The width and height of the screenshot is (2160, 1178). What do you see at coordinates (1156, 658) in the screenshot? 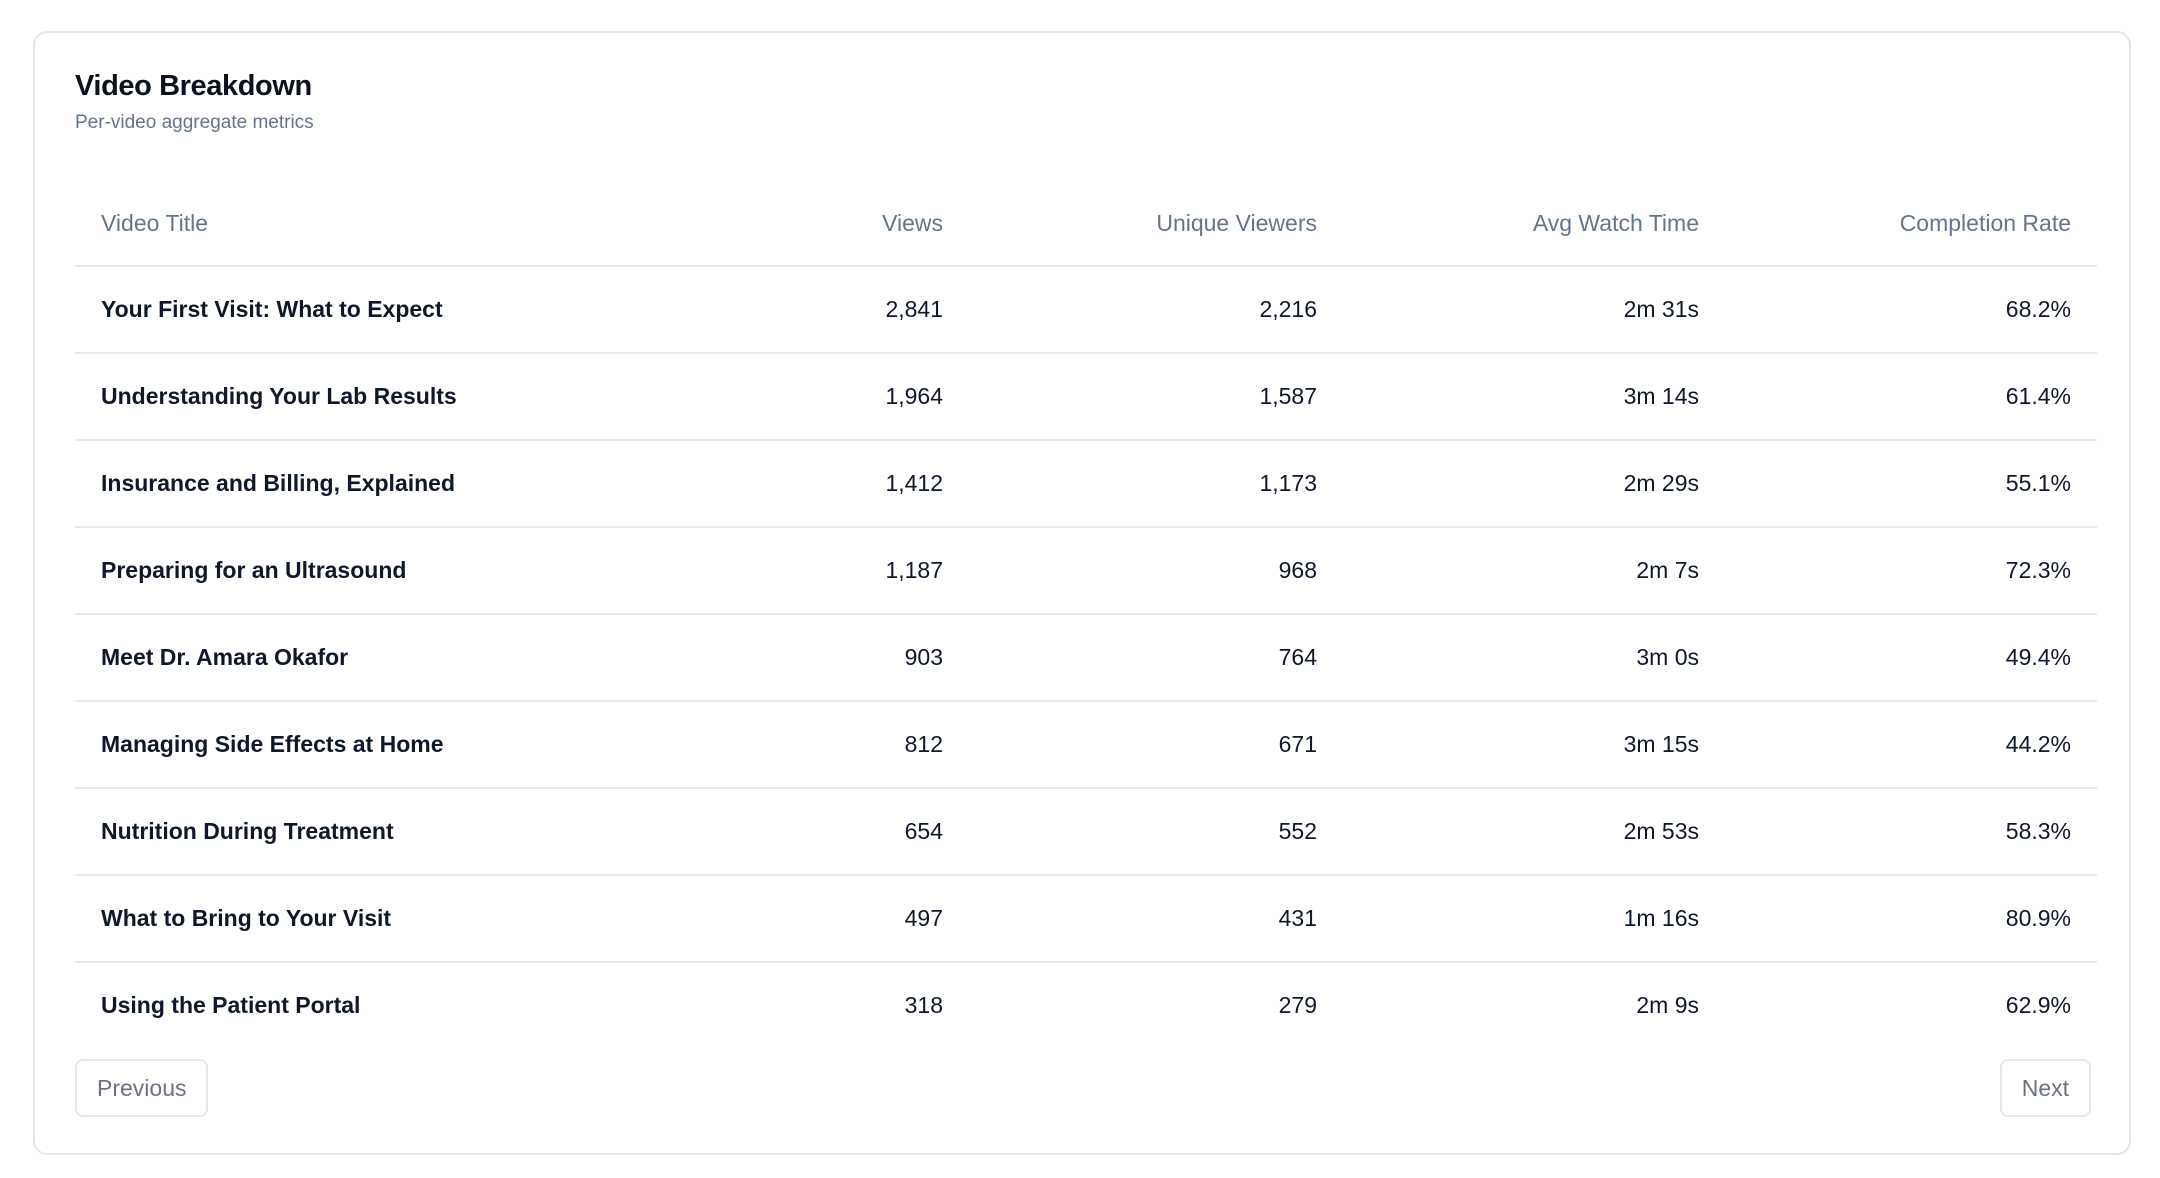
I see `unique-viewers-cell: 764` at bounding box center [1156, 658].